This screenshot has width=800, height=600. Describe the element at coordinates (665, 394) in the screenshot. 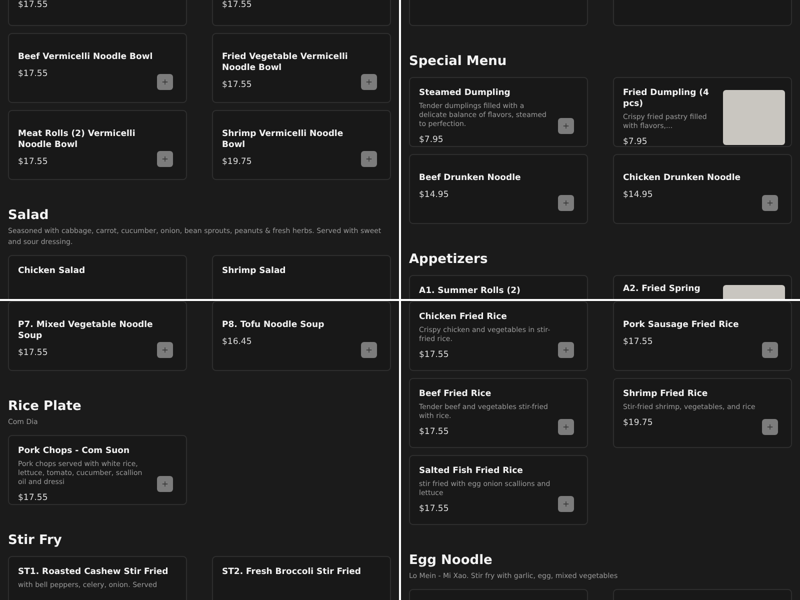

I see `item-title: Shrimp Fried Rice` at that location.